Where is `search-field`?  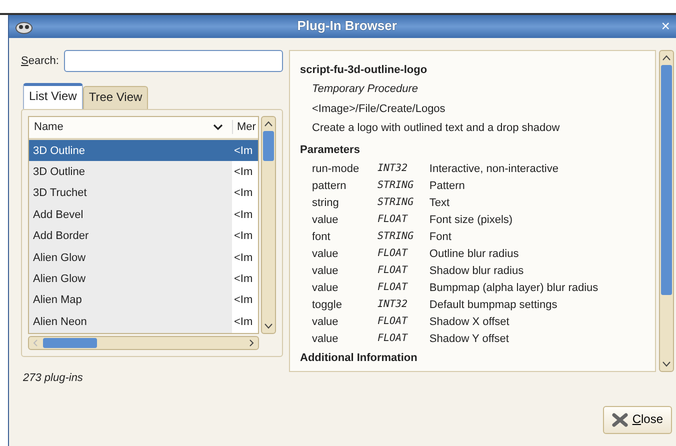 search-field is located at coordinates (173, 61).